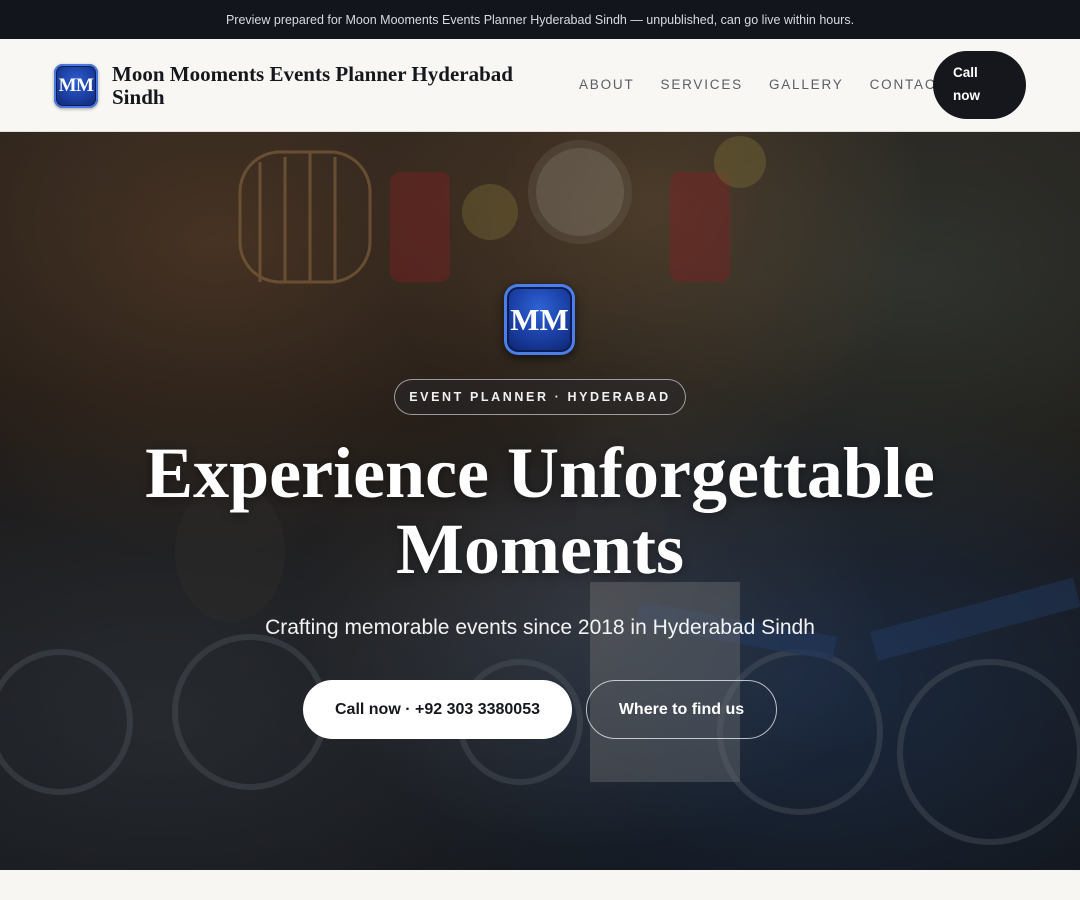 The image size is (1080, 900). What do you see at coordinates (965, 72) in the screenshot?
I see `call-now-label-line1: Call` at bounding box center [965, 72].